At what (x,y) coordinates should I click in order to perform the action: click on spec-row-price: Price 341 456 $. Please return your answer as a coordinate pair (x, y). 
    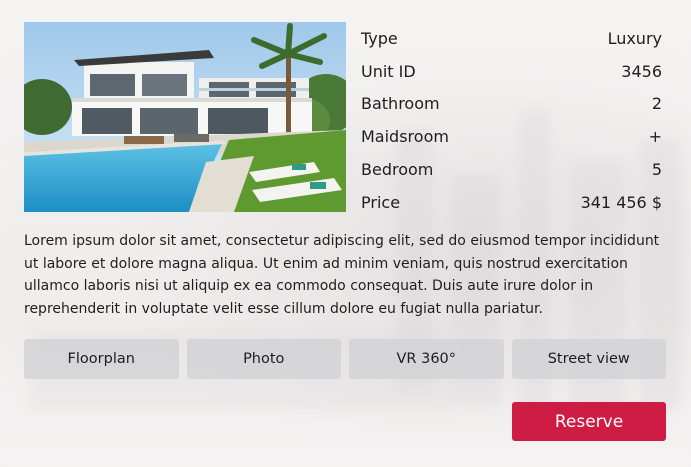
    Looking at the image, I should click on (511, 202).